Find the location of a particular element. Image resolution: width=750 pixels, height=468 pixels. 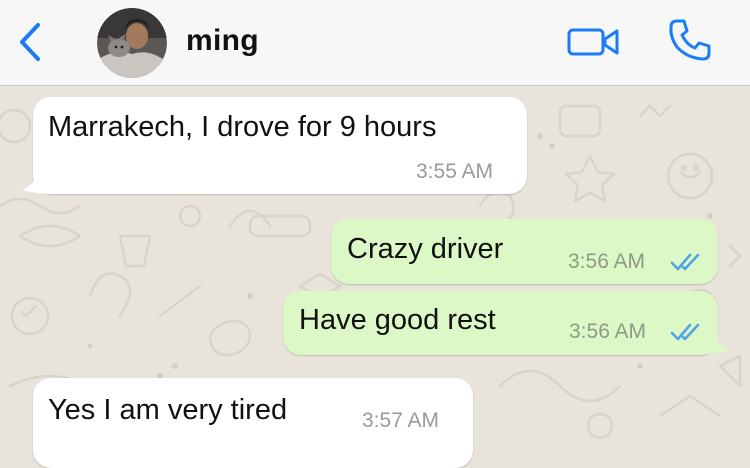

message-bubble-incoming: Yes I am very tired 3:57 AM is located at coordinates (253, 423).